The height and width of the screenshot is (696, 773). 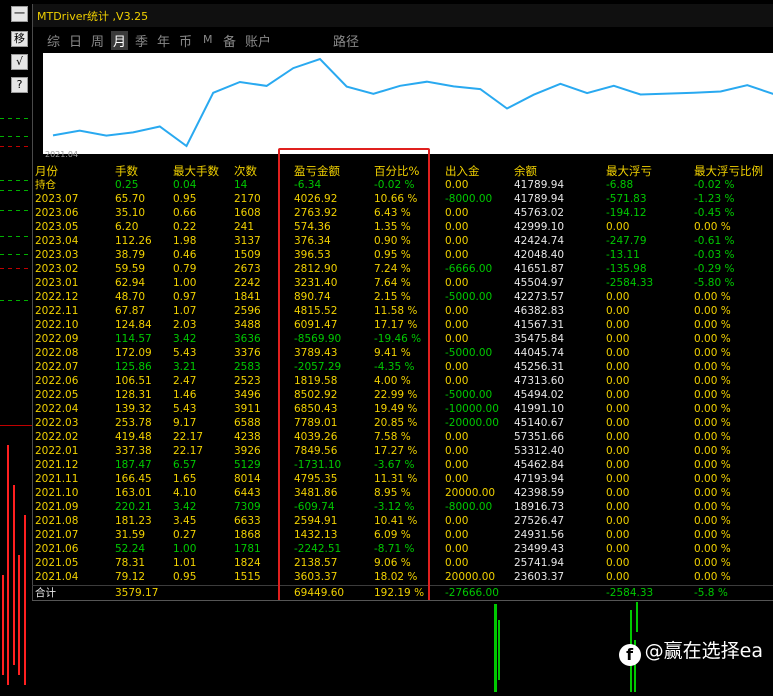 I want to click on minimize-button: 一, so click(x=19, y=14).